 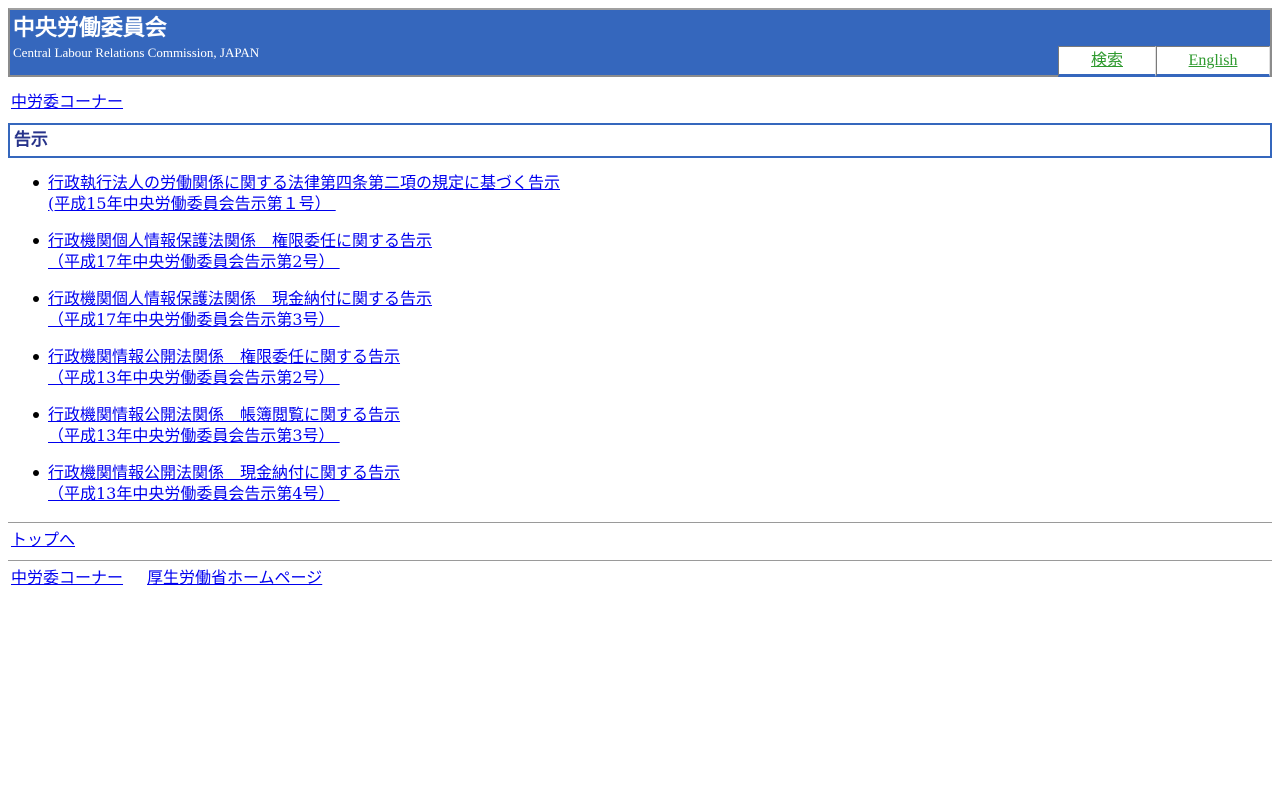 I want to click on notice-ref: （平成13年中央労働委員会告示第2号）, so click(x=194, y=377).